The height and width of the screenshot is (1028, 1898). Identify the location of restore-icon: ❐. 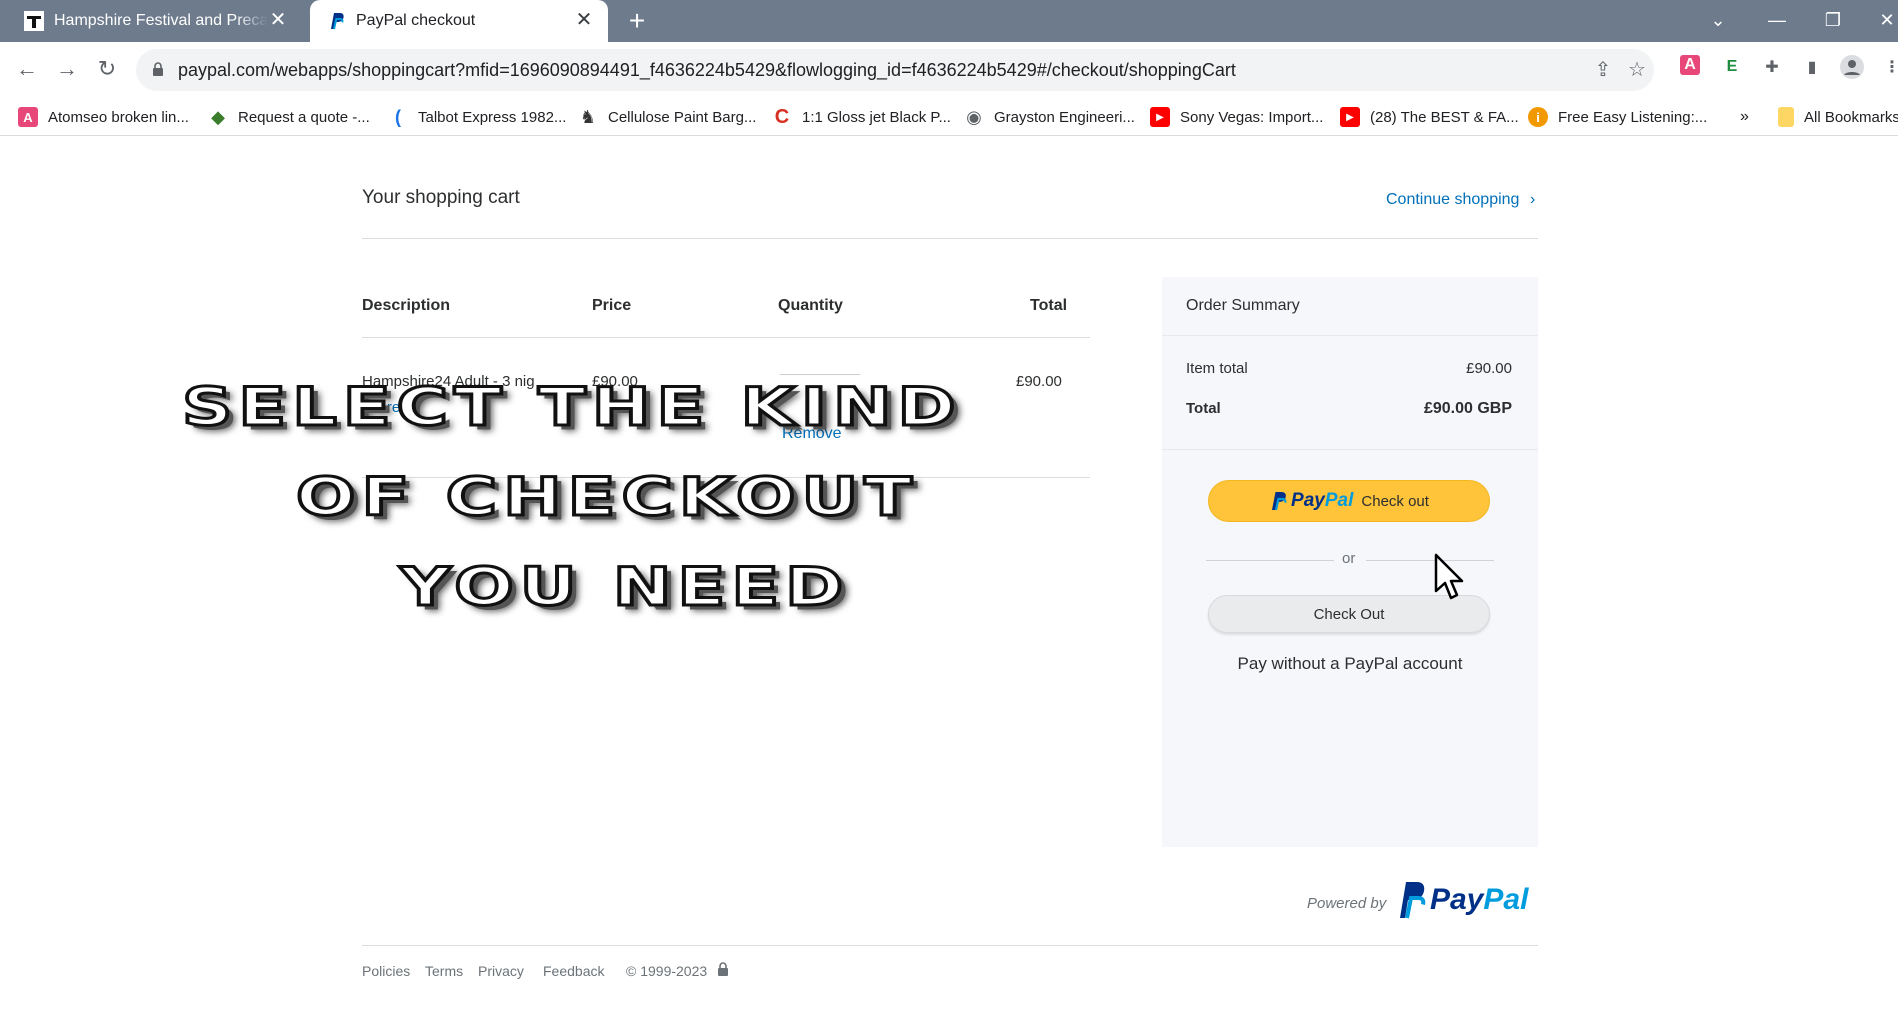
(1833, 20).